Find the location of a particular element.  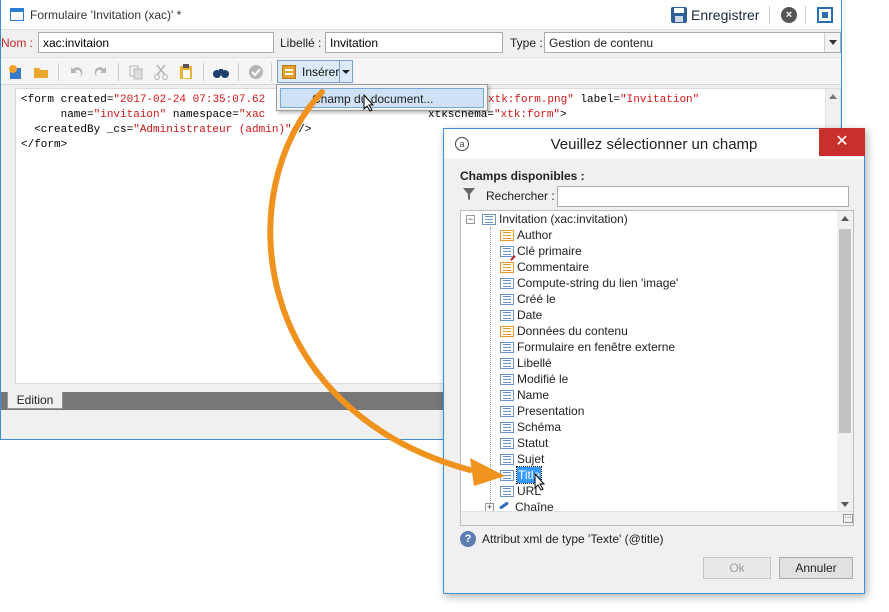

tree-item-label: Créé le is located at coordinates (536, 299).